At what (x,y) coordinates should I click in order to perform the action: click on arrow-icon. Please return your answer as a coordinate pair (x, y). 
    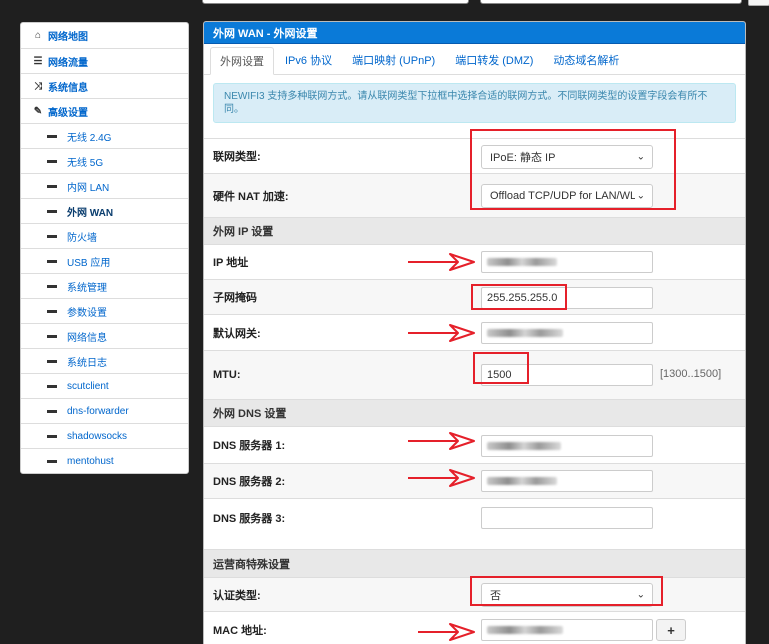
    Looking at the image, I should click on (441, 447).